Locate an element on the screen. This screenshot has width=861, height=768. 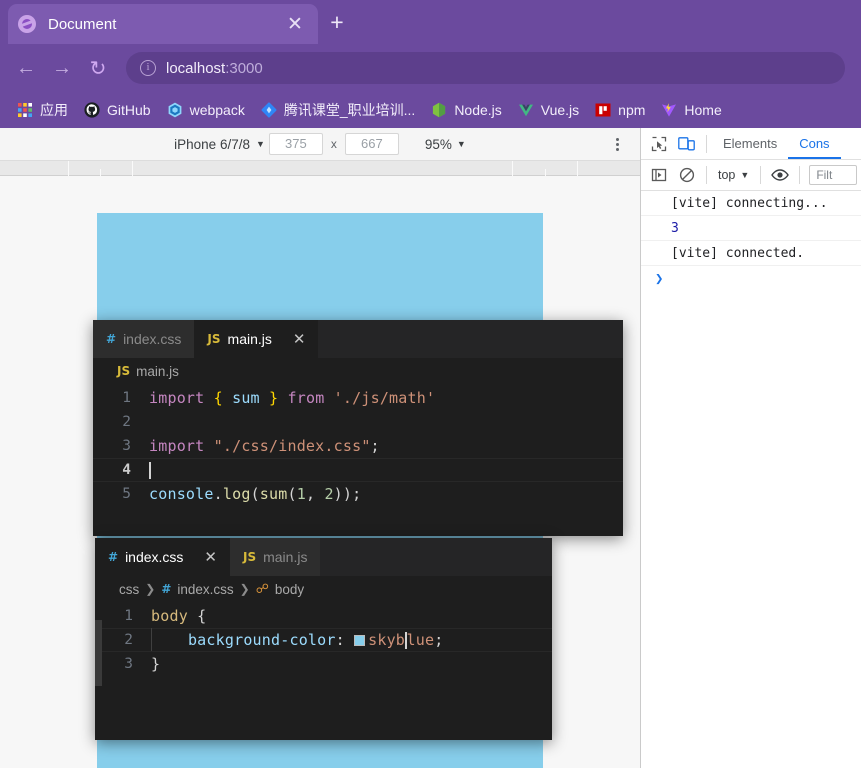
line-number: 5 is located at coordinates (126, 494).